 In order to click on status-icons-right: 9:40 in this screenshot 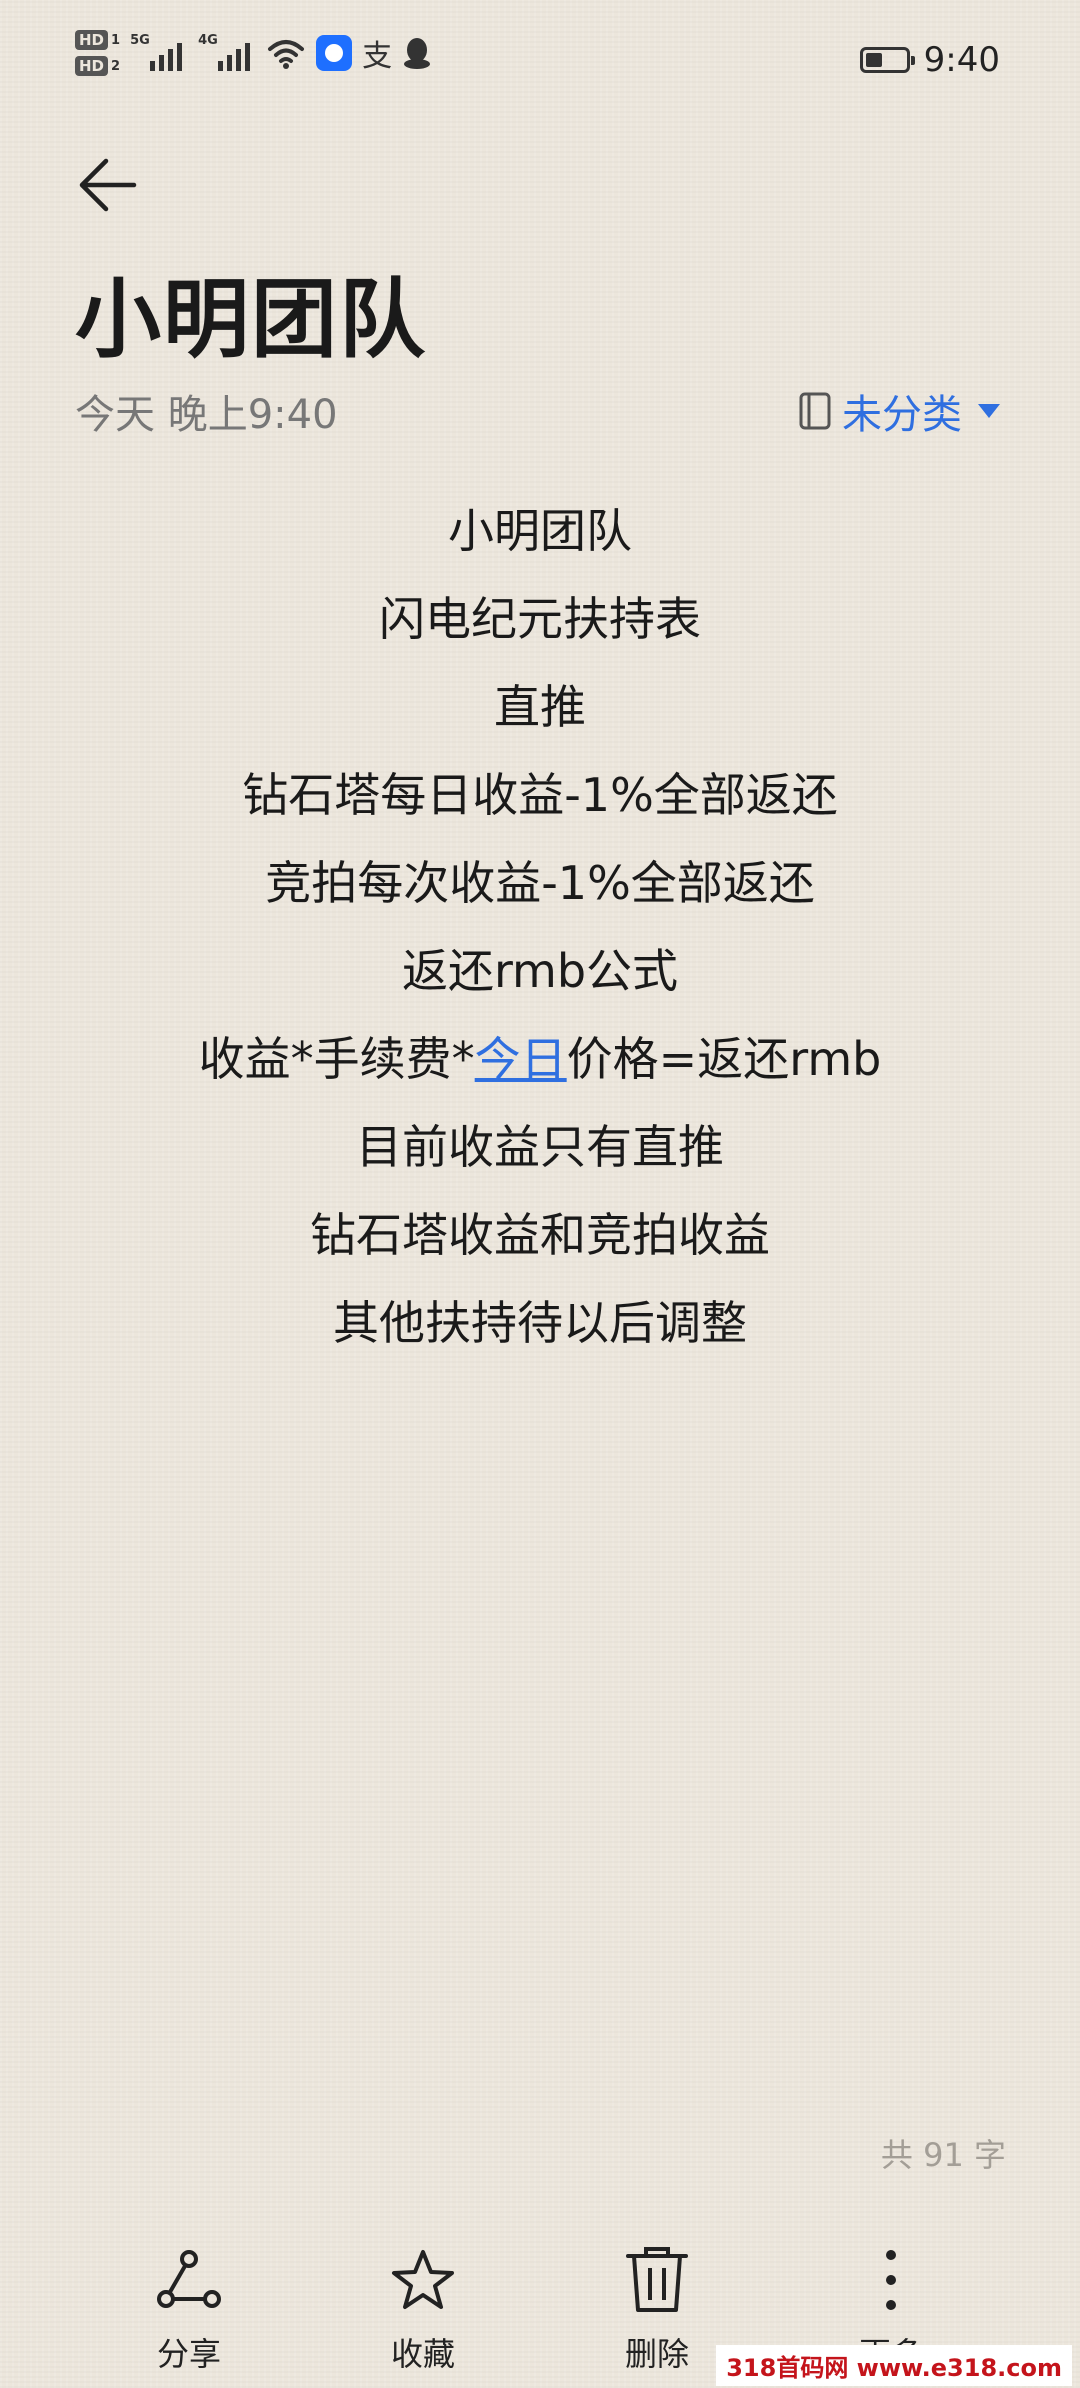, I will do `click(929, 60)`.